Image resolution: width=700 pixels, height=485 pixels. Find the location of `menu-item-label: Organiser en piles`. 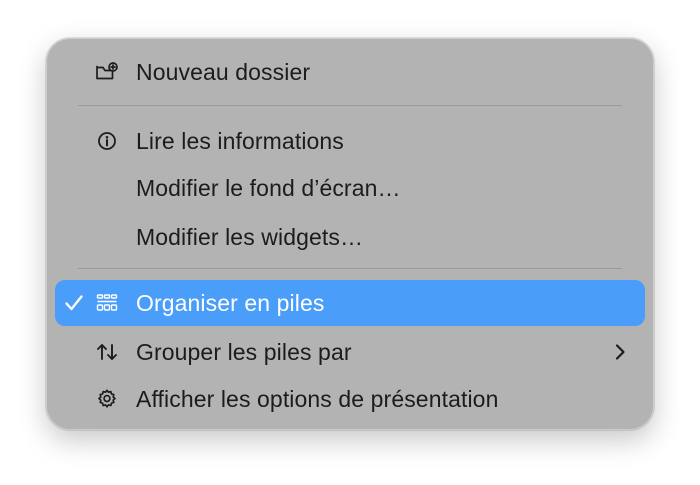

menu-item-label: Organiser en piles is located at coordinates (230, 302).